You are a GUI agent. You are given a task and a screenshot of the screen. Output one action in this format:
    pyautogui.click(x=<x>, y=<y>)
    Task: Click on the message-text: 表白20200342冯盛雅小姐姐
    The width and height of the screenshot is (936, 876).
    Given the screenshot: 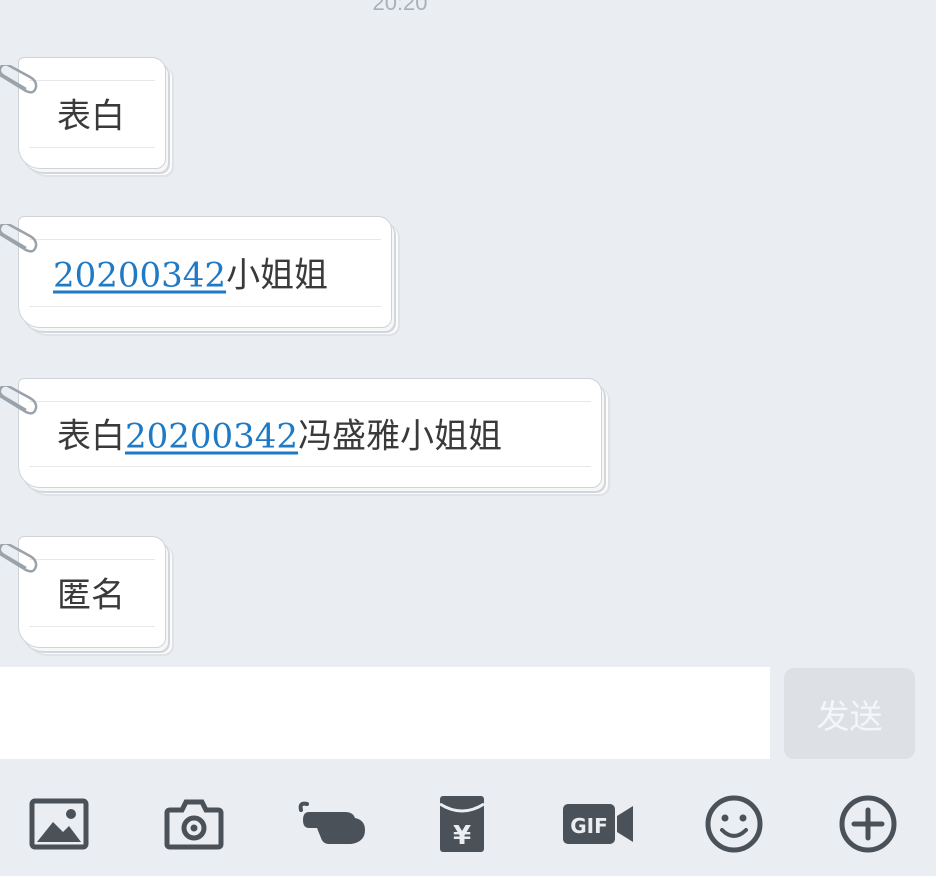 What is the action you would take?
    pyautogui.click(x=280, y=436)
    